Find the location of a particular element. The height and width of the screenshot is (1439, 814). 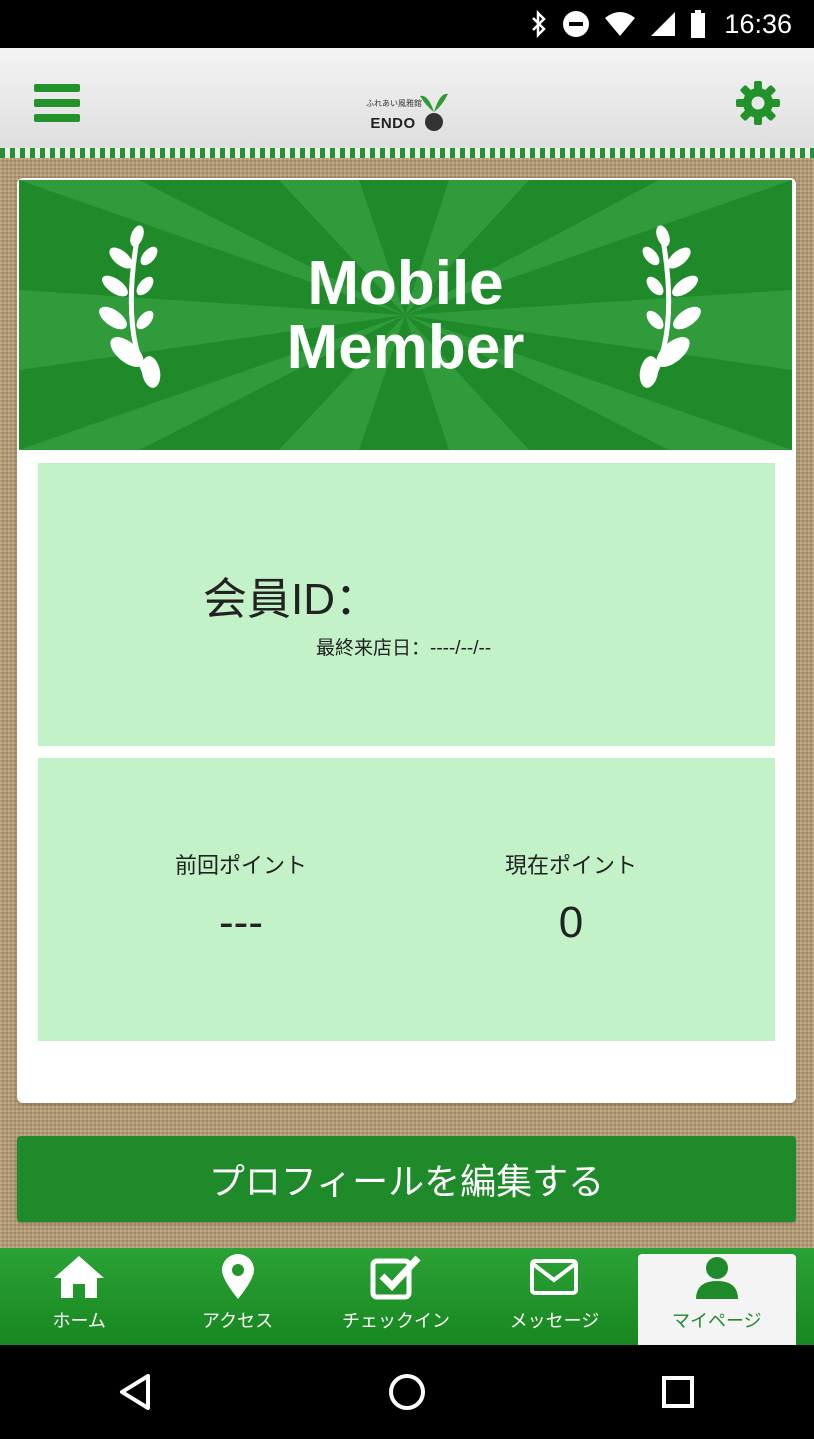

last-visit-date: 最終来店日：----/--/-- is located at coordinates (404, 648).